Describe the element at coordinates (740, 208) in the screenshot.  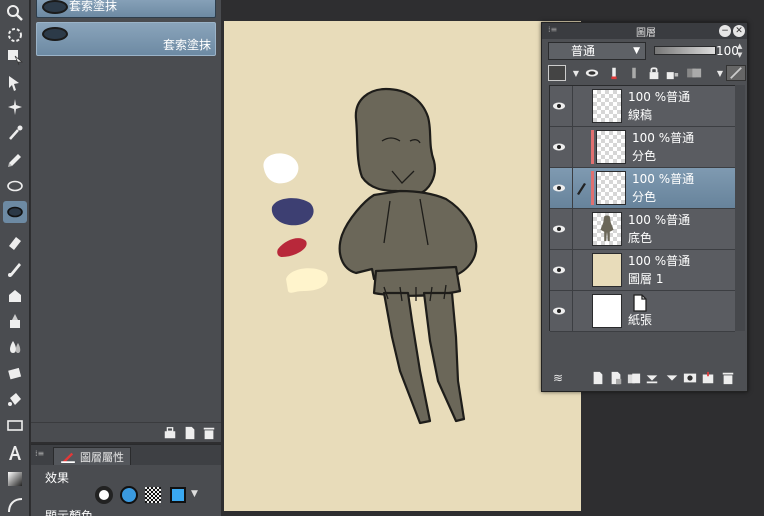
I see `layer-list-scrollbar` at that location.